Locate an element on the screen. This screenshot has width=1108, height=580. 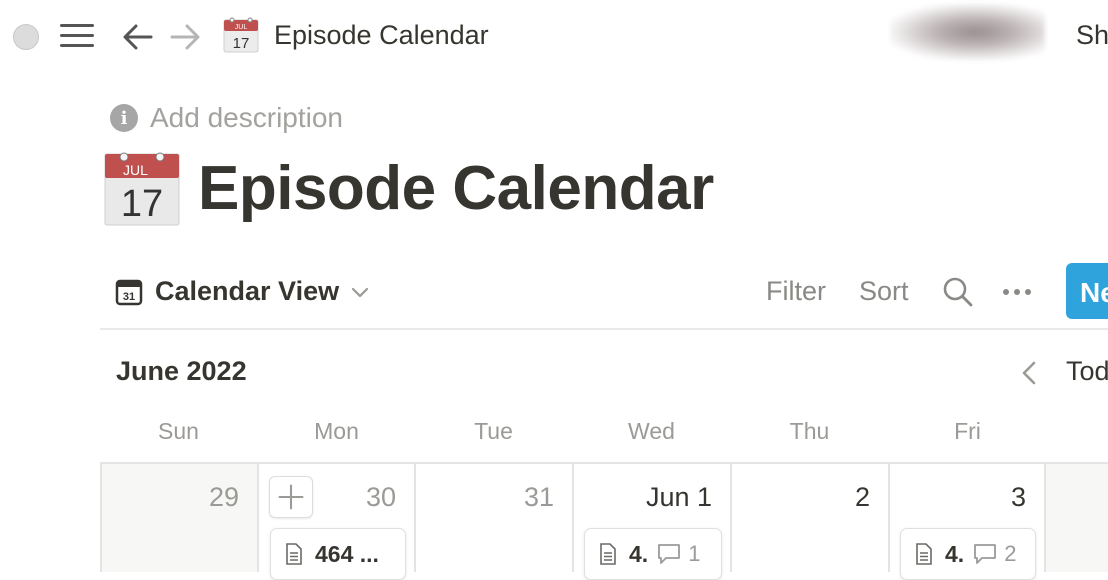
event-card: 4. 2 is located at coordinates (968, 554).